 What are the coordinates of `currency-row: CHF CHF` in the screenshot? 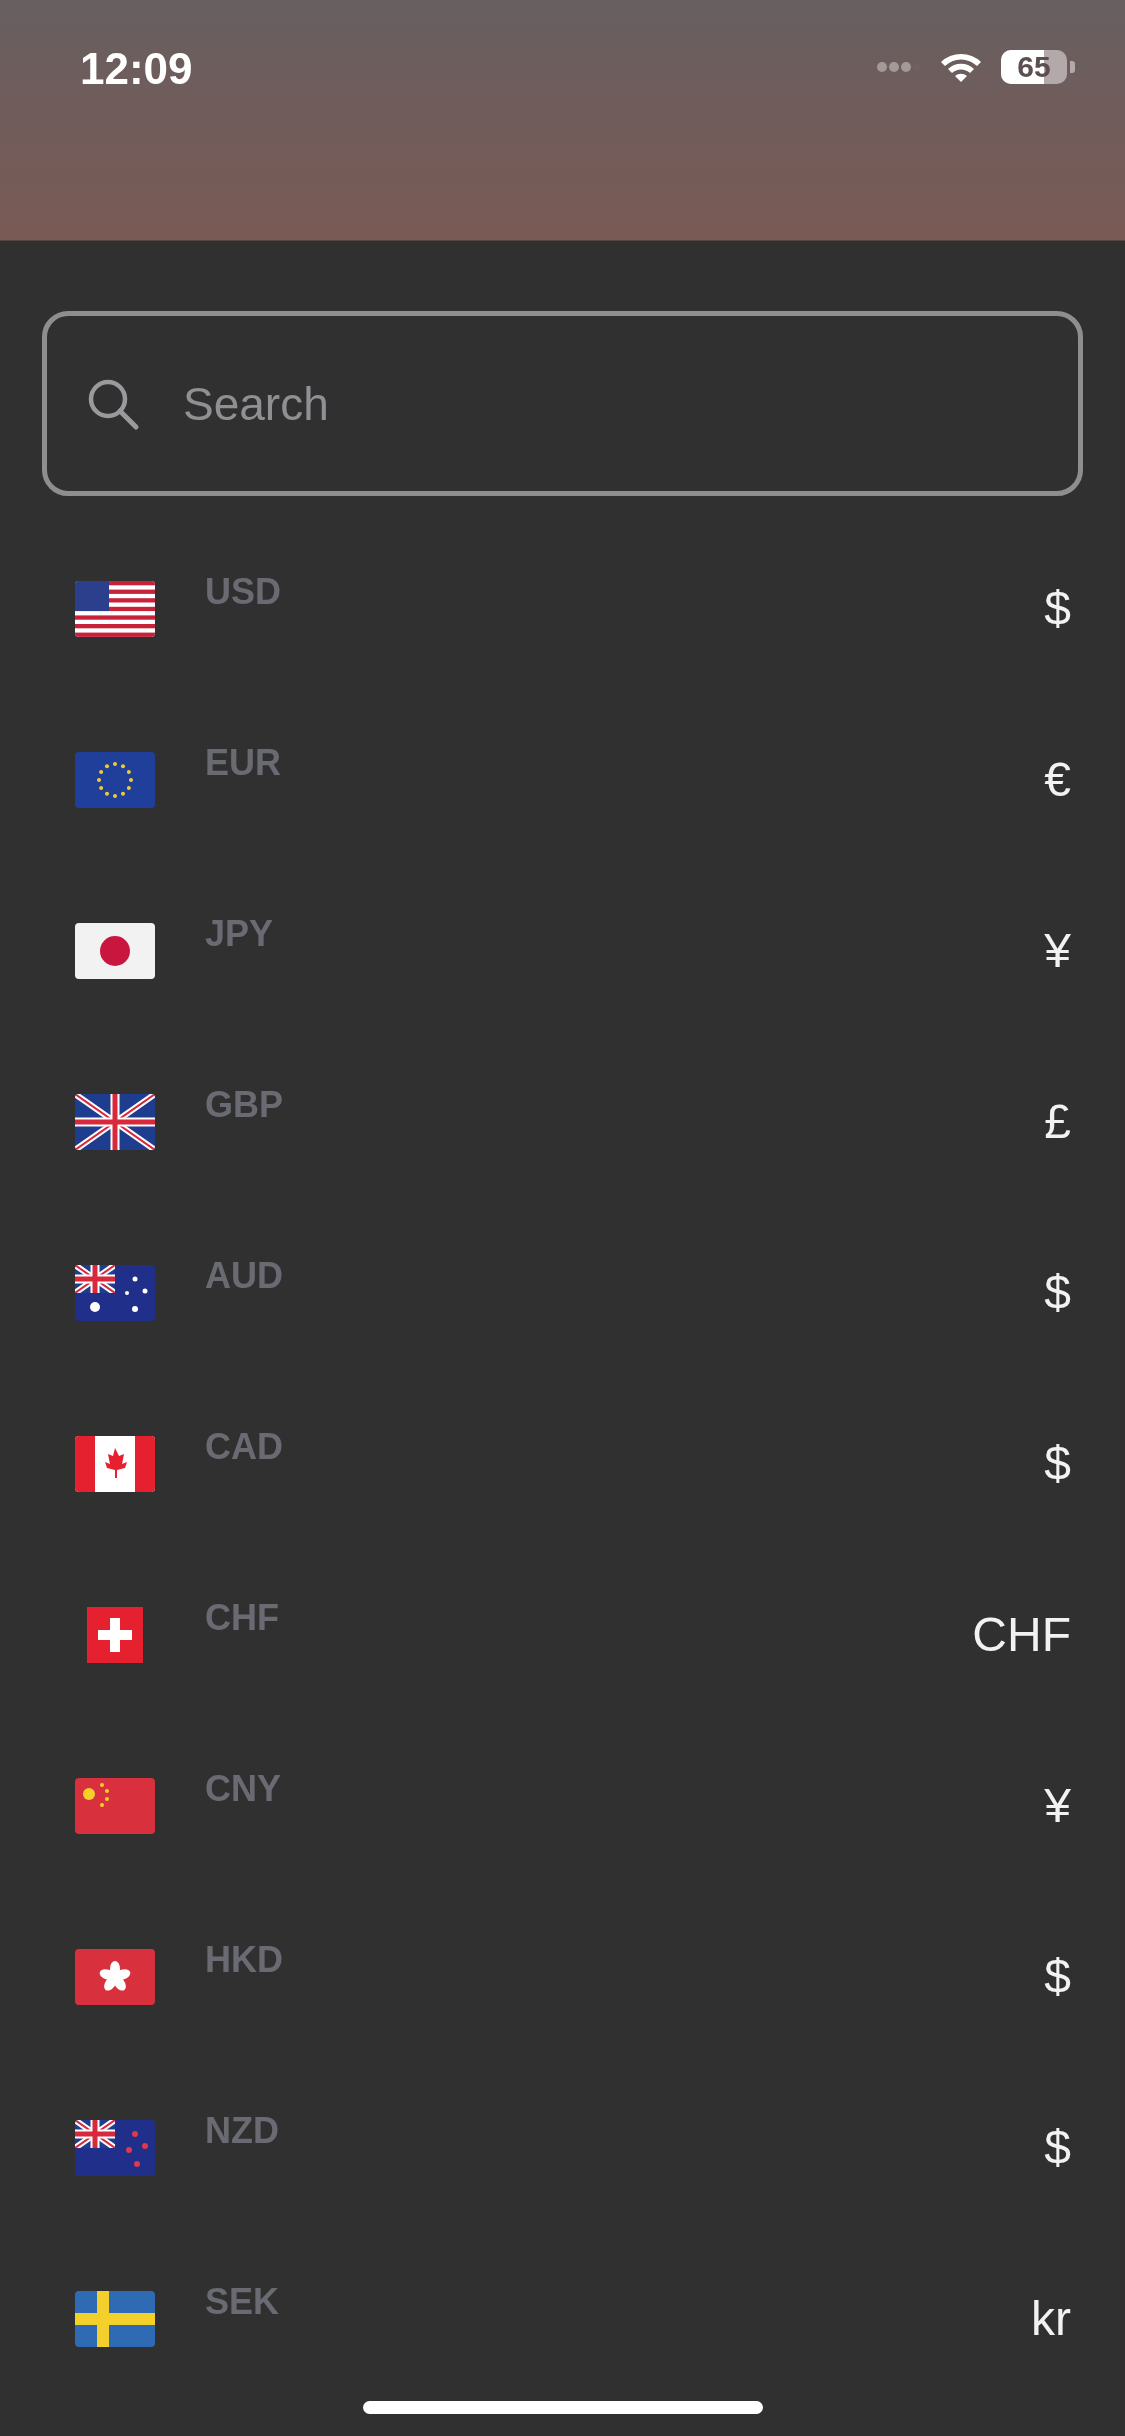 It's located at (562, 1634).